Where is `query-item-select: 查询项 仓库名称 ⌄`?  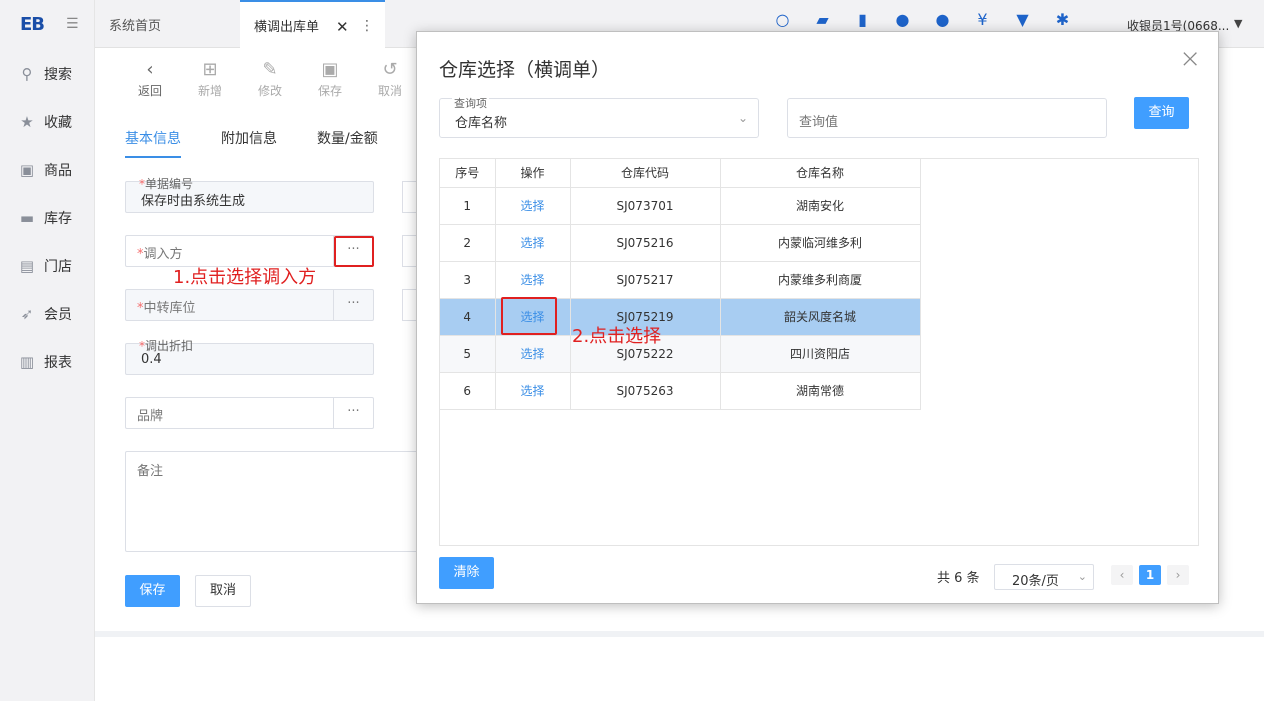 query-item-select: 查询项 仓库名称 ⌄ is located at coordinates (599, 116).